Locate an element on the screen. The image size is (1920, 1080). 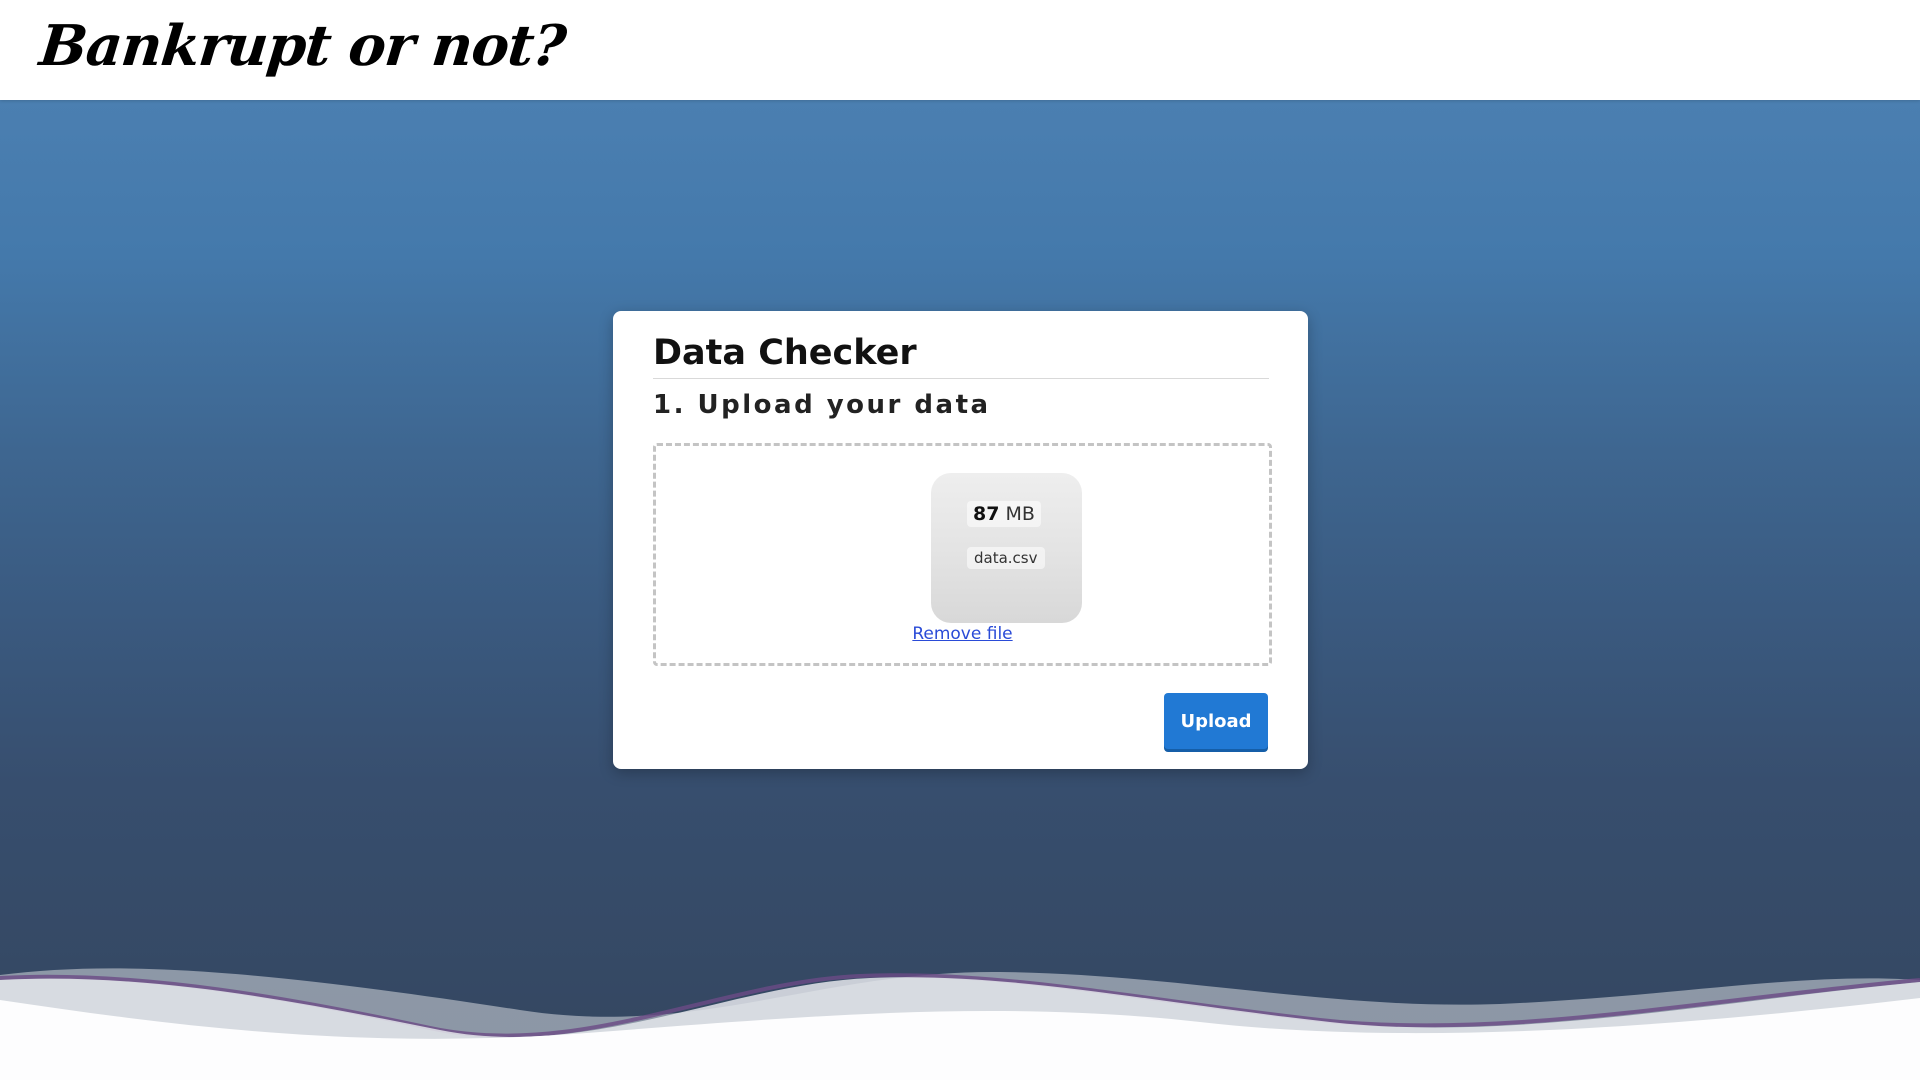
file-size-unit: MB is located at coordinates (1020, 514).